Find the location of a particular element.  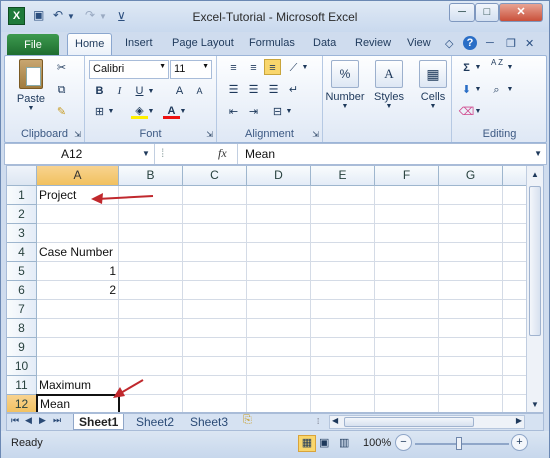

align-center-icon: ☰ is located at coordinates (253, 90).